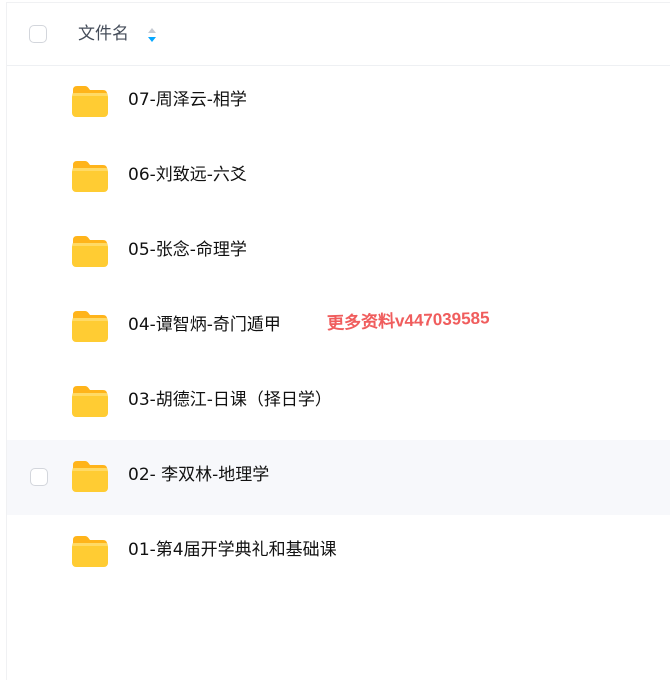 Image resolution: width=670 pixels, height=680 pixels. I want to click on file-name: 02- 李双林-地理学, so click(198, 475).